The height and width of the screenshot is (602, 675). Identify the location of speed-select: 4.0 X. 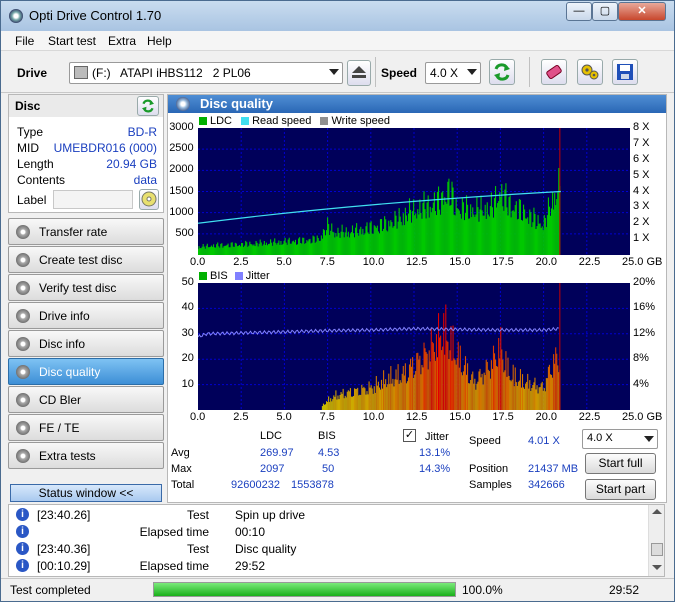
(453, 73).